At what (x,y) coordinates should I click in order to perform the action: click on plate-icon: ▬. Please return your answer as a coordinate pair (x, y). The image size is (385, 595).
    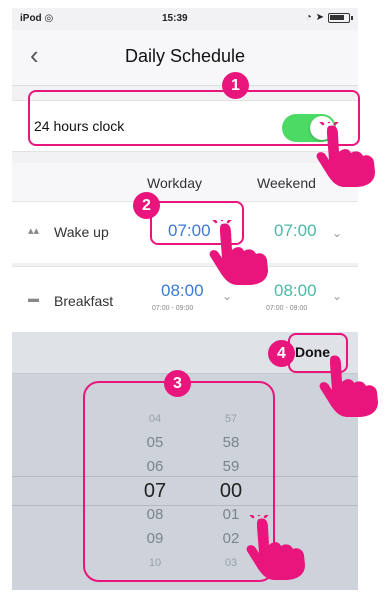
    Looking at the image, I should click on (33, 299).